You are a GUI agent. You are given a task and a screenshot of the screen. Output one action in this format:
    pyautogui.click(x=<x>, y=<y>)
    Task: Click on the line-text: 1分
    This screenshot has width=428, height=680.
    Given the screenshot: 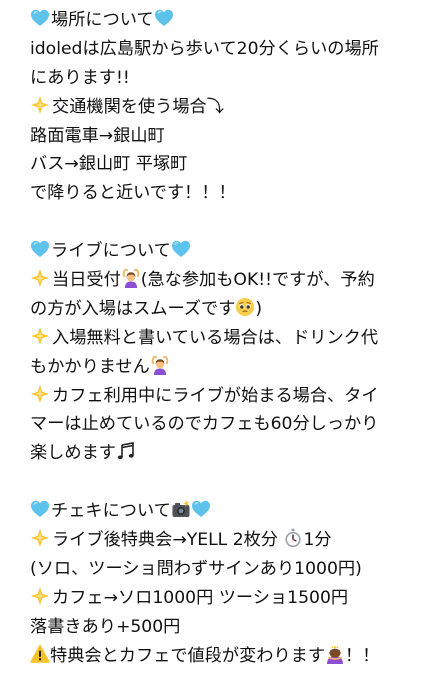 What is the action you would take?
    pyautogui.click(x=317, y=540)
    